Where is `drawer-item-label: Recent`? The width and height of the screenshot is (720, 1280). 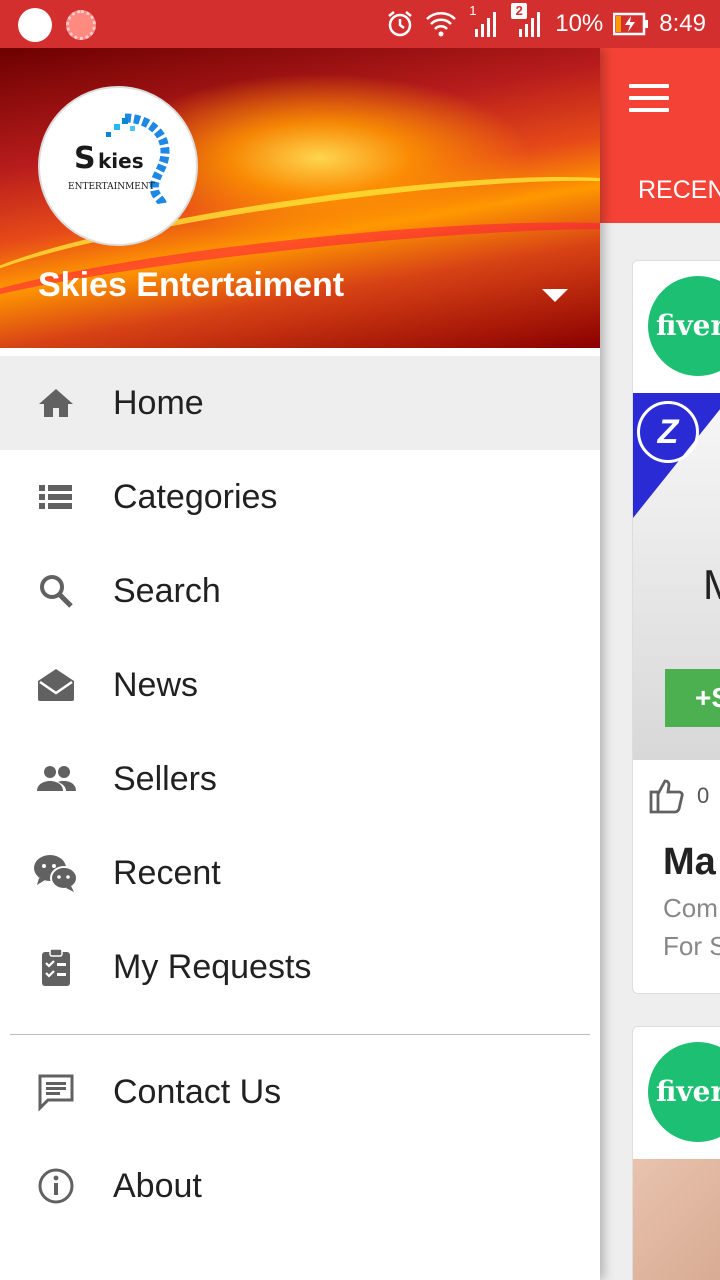
drawer-item-label: Recent is located at coordinates (167, 873).